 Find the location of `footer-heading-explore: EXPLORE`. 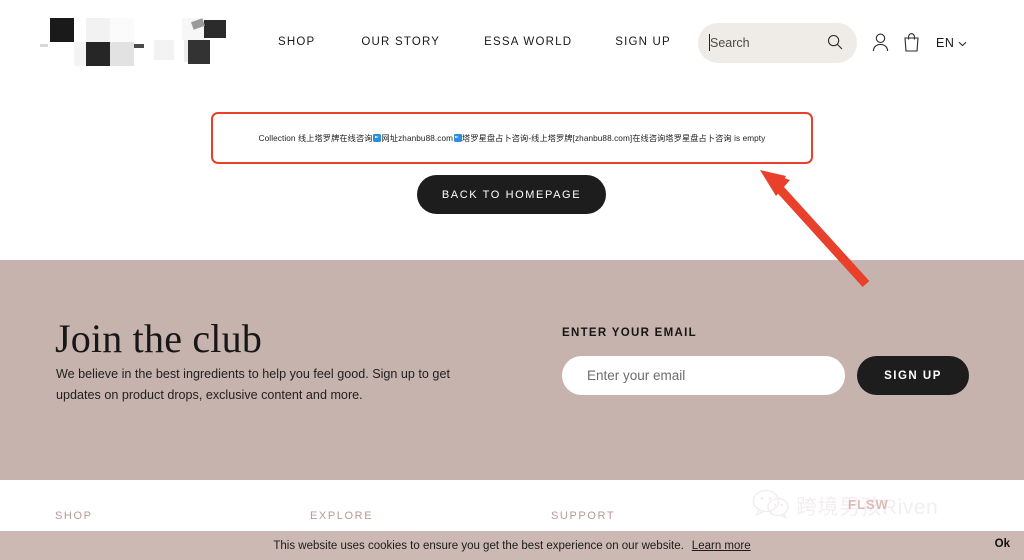

footer-heading-explore: EXPLORE is located at coordinates (341, 516).